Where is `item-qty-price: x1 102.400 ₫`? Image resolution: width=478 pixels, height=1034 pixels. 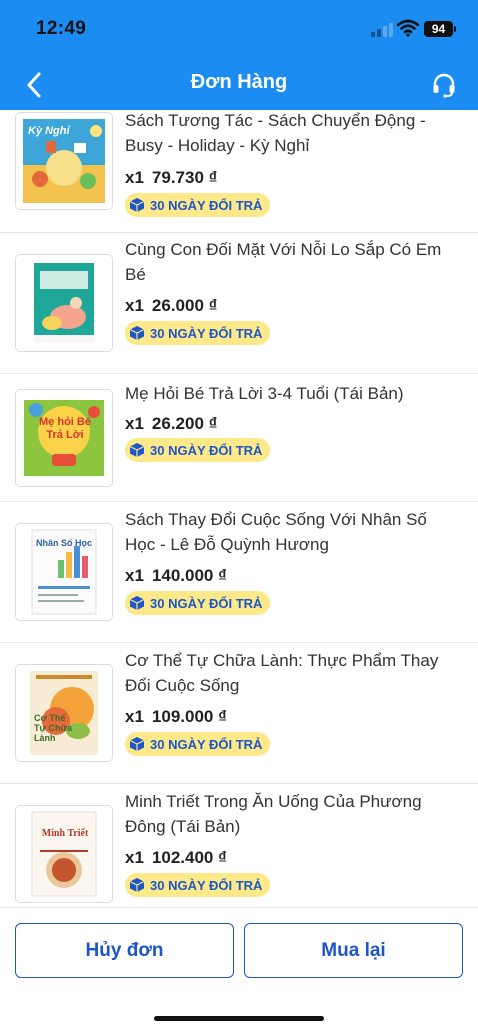
item-qty-price: x1 102.400 ₫ is located at coordinates (176, 858).